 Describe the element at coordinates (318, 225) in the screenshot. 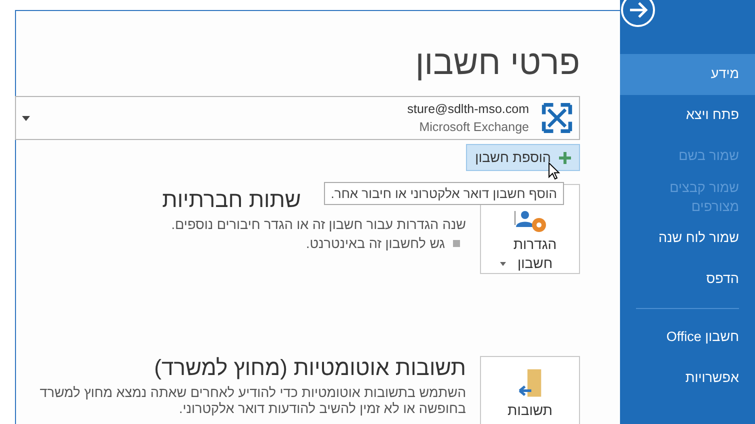

I see `section-description: שנה הגדרות עבור חשבון זה או הגדר חיבורים נוספים.` at that location.